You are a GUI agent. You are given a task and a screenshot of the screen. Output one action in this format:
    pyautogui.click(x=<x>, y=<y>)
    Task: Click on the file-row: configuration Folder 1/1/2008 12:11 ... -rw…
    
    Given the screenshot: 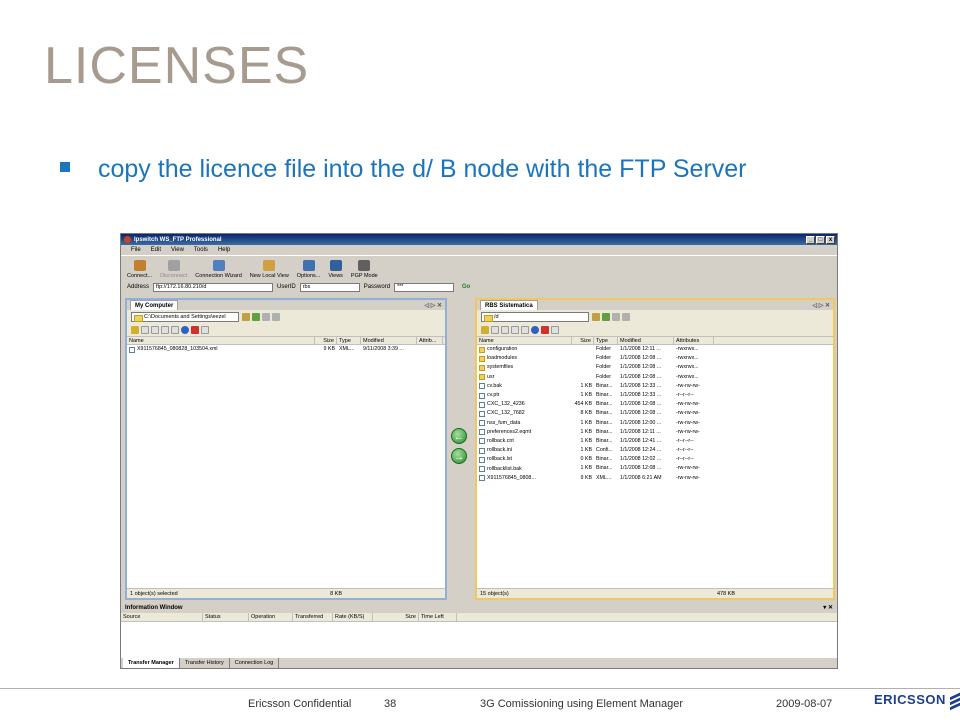 What is the action you would take?
    pyautogui.click(x=655, y=349)
    